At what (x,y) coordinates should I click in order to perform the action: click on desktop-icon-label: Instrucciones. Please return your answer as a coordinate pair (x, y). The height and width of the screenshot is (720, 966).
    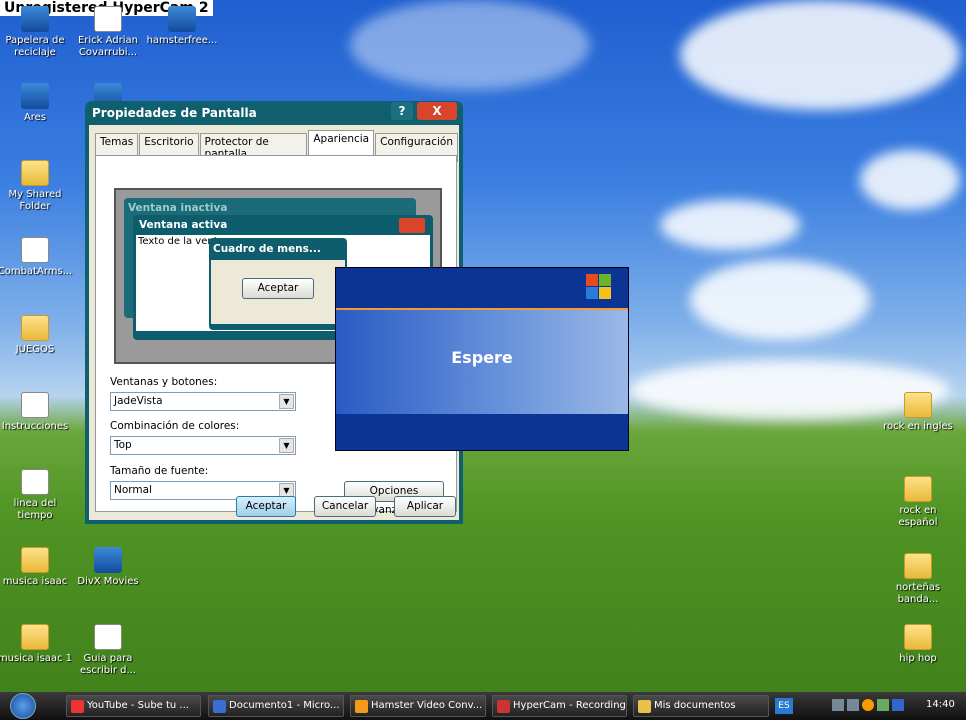
    Looking at the image, I should click on (35, 426).